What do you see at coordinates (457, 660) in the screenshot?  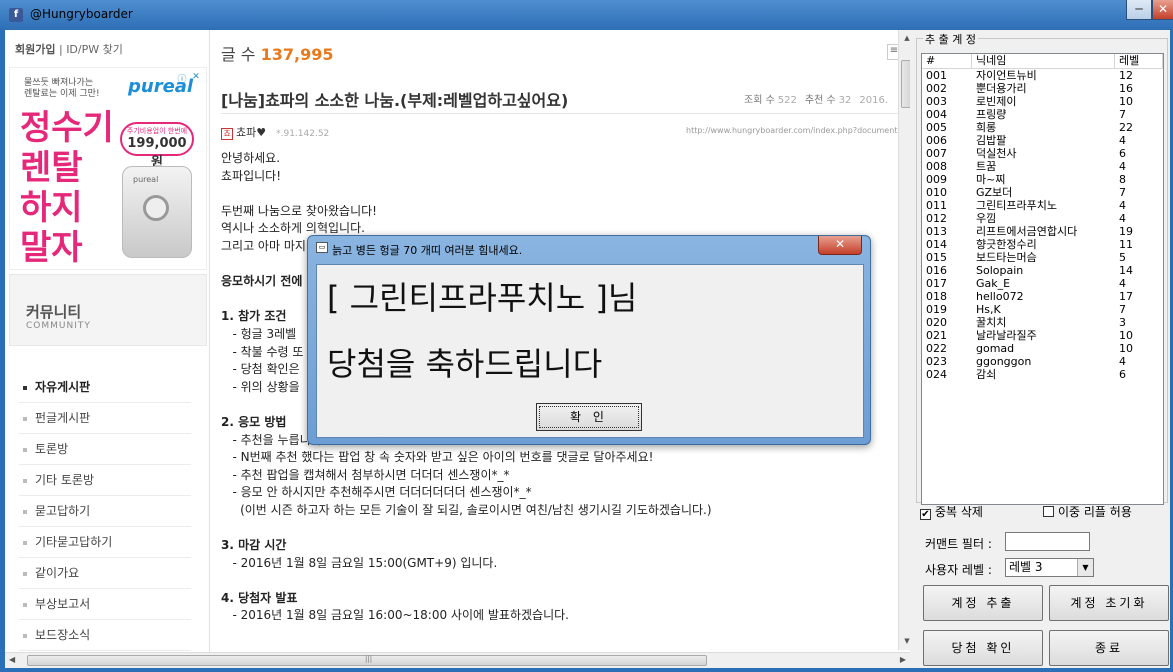 I see `horizontal-scrollbar: ◀ ||| ▶` at bounding box center [457, 660].